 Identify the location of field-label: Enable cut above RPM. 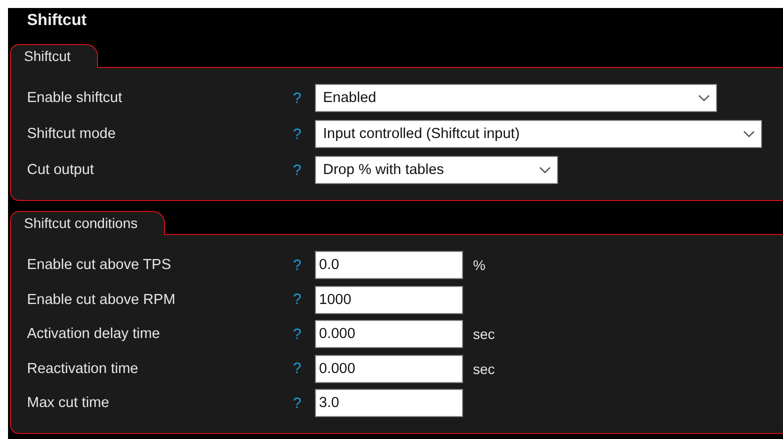
(101, 300).